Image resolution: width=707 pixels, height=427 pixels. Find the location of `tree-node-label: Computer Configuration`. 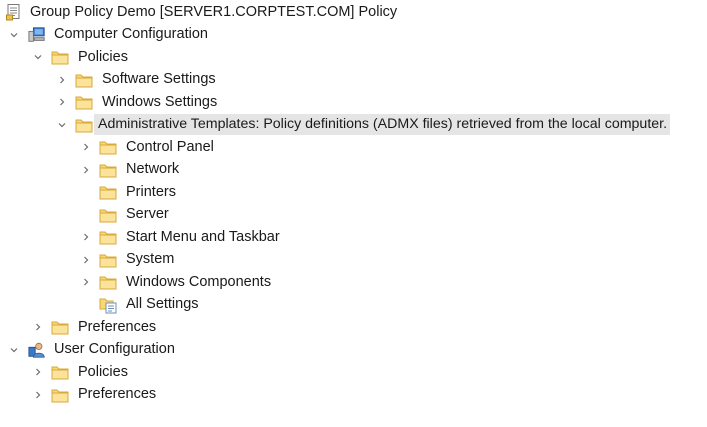

tree-node-label: Computer Configuration is located at coordinates (131, 34).